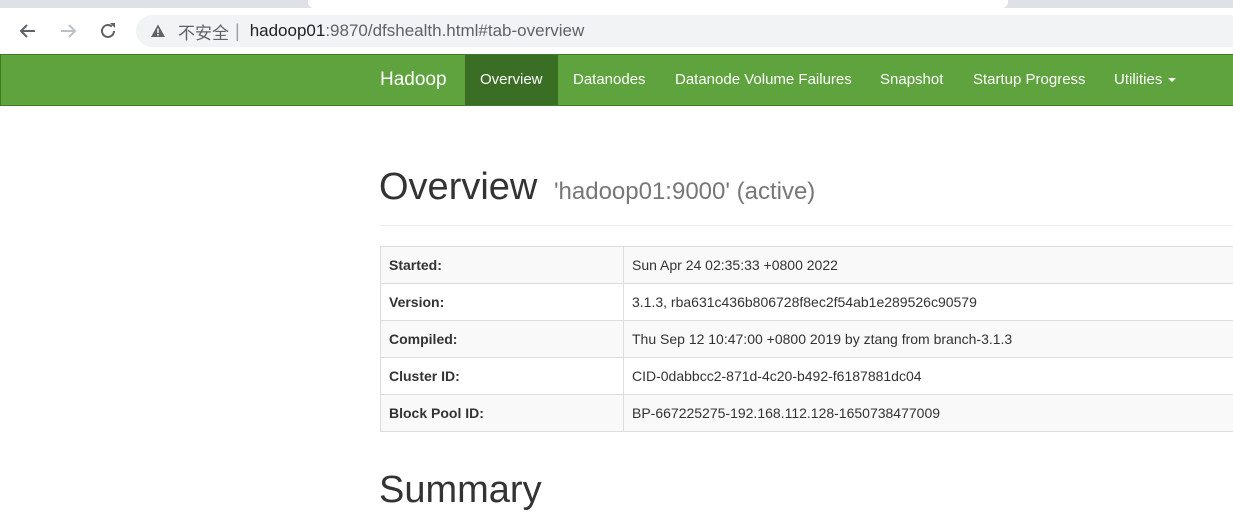 This screenshot has height=512, width=1233. I want to click on forward-arrow-icon, so click(68, 31).